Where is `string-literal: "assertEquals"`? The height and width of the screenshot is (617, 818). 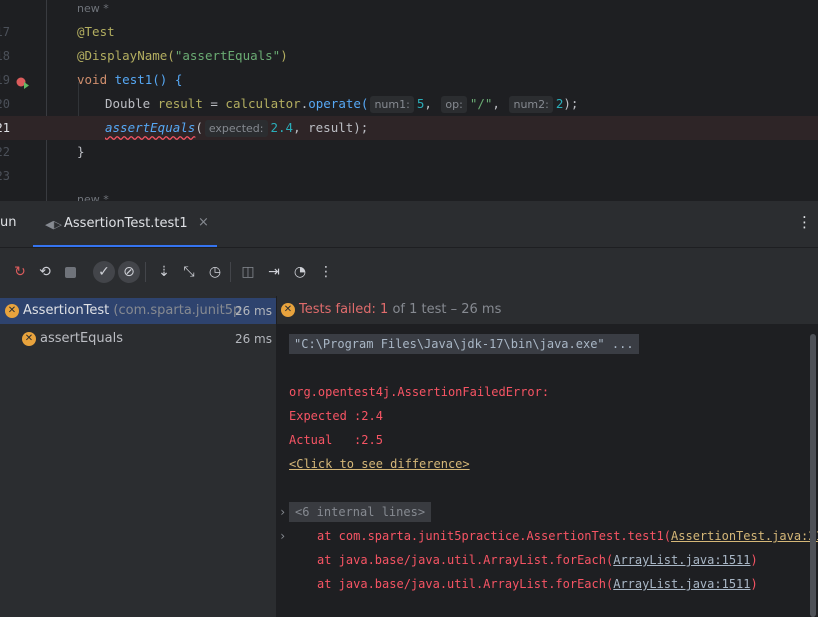 string-literal: "assertEquals" is located at coordinates (227, 55).